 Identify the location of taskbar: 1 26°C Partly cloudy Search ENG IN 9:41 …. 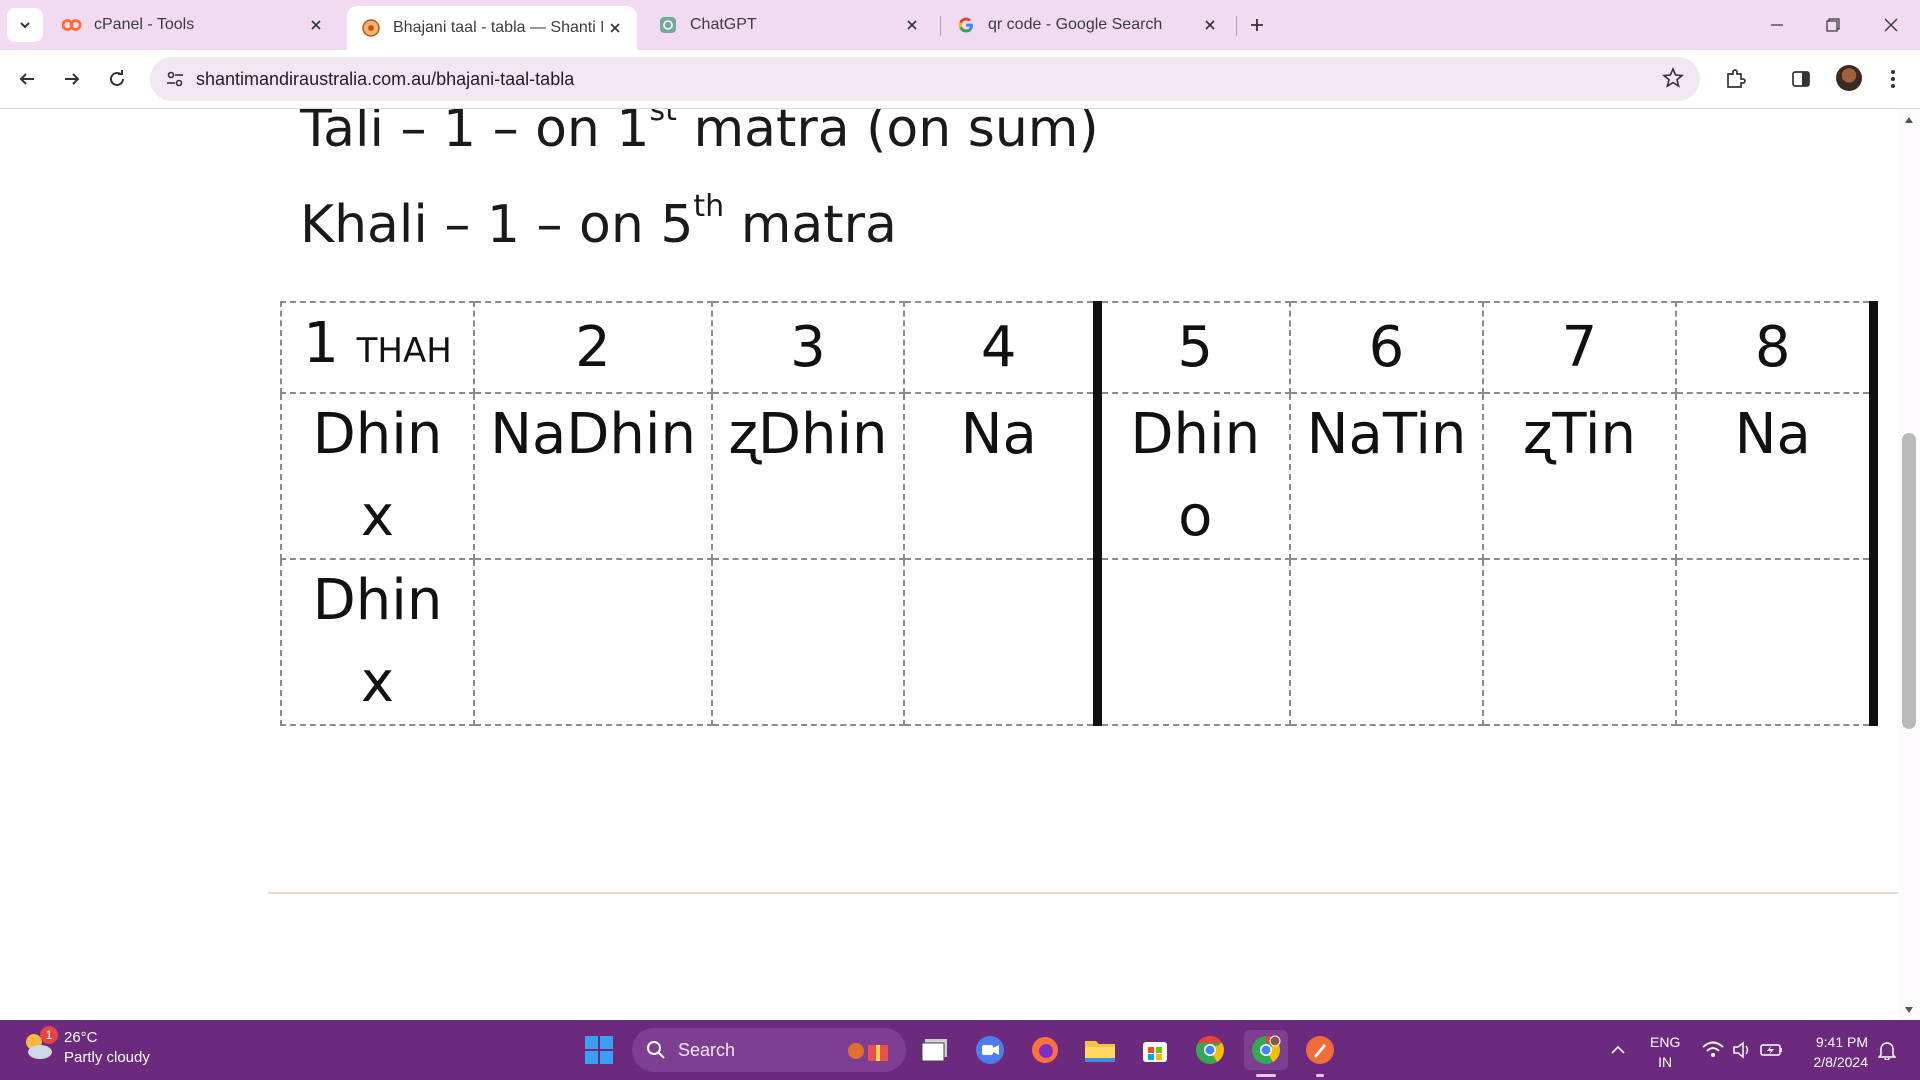
(960, 1050).